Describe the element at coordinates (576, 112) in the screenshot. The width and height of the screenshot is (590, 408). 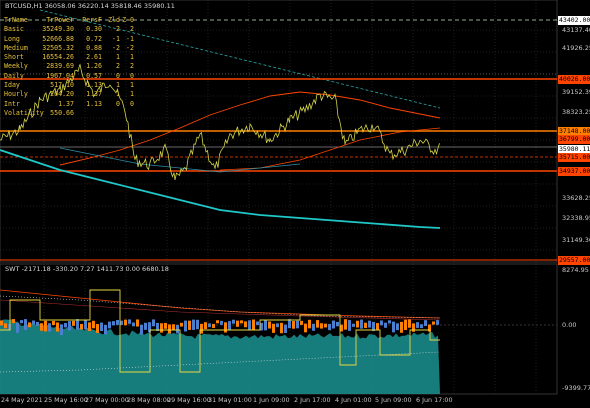
I see `price-axis-label: 38323.25` at that location.